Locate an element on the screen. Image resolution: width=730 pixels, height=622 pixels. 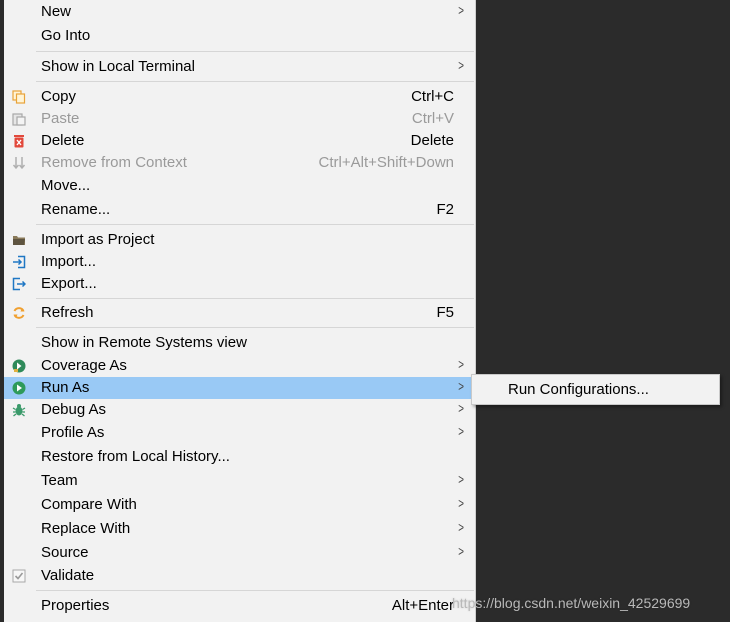
menu-item-label: Properties is located at coordinates (75, 605).